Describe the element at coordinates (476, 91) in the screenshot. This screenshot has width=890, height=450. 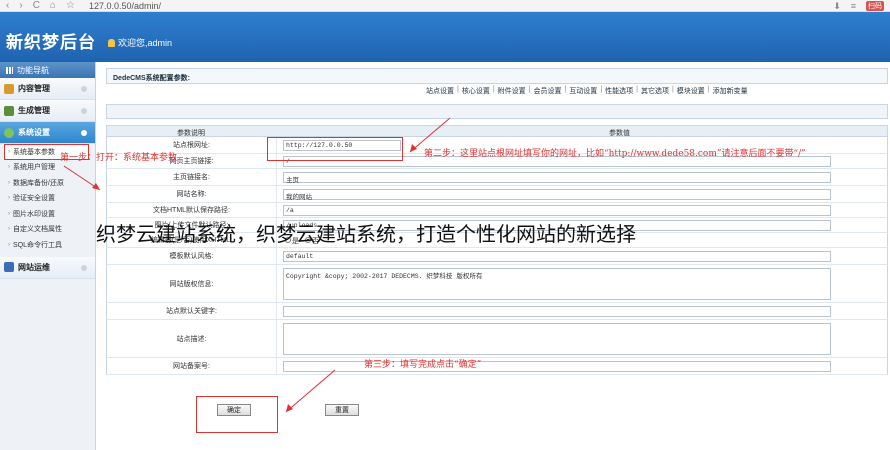
I see `tab-core: 核心设置` at that location.